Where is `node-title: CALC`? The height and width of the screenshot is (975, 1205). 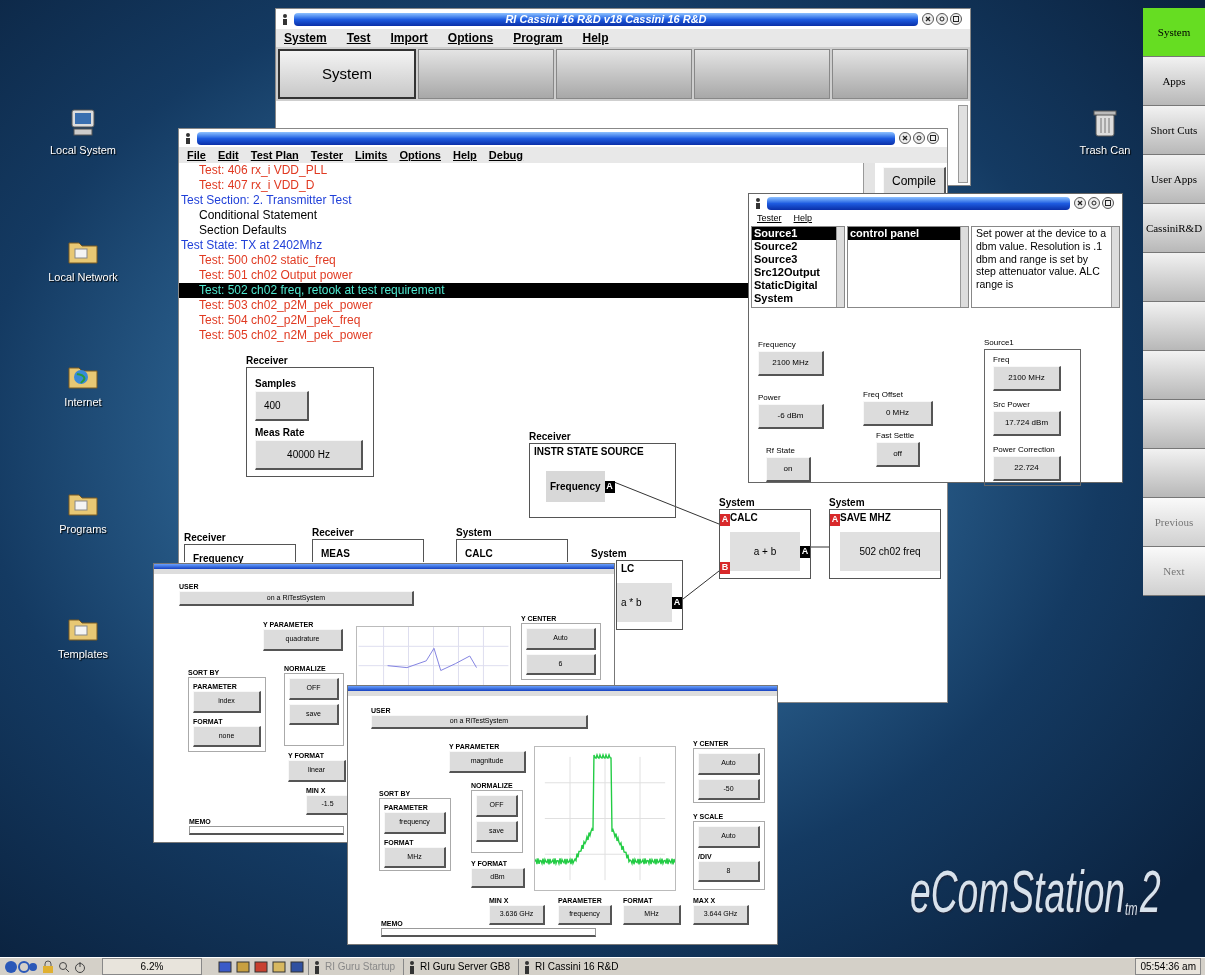 node-title: CALC is located at coordinates (479, 553).